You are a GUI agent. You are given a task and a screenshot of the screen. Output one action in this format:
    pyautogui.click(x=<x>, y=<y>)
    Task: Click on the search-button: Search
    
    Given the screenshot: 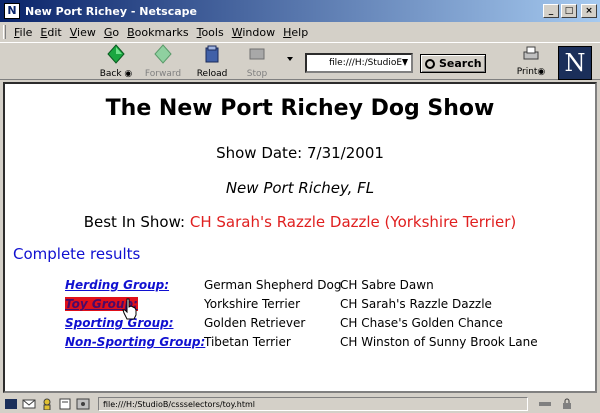 What is the action you would take?
    pyautogui.click(x=453, y=63)
    